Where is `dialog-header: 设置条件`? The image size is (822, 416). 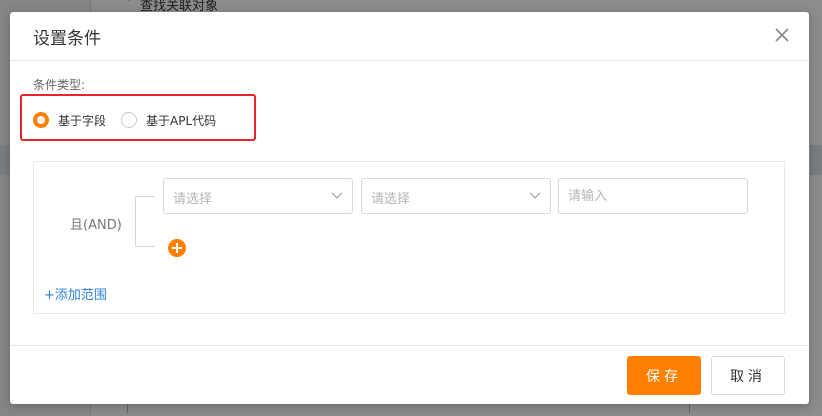
dialog-header: 设置条件 is located at coordinates (409, 36).